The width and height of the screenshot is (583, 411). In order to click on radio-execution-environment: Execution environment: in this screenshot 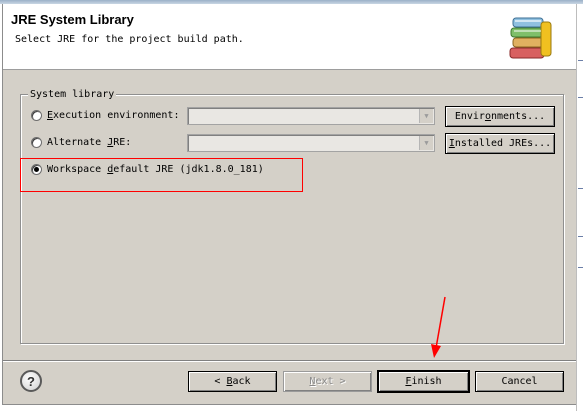, I will do `click(105, 115)`.